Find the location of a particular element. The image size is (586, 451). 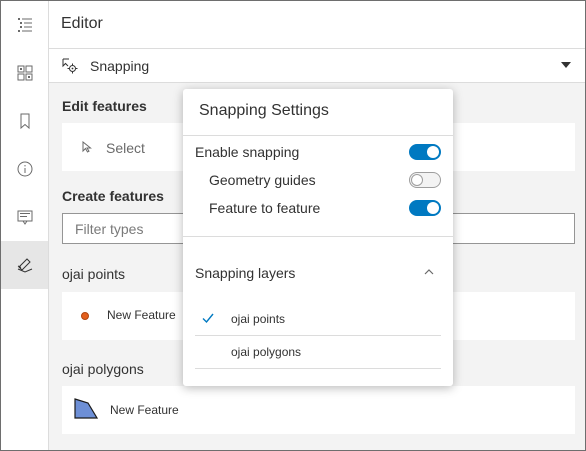

editor-header: Editor is located at coordinates (317, 25).